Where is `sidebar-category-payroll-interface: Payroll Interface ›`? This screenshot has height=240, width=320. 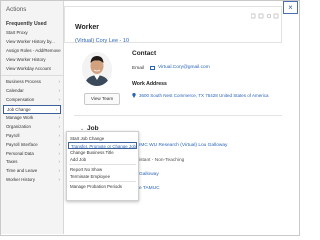 sidebar-category-payroll-interface: Payroll Interface › is located at coordinates (32, 145).